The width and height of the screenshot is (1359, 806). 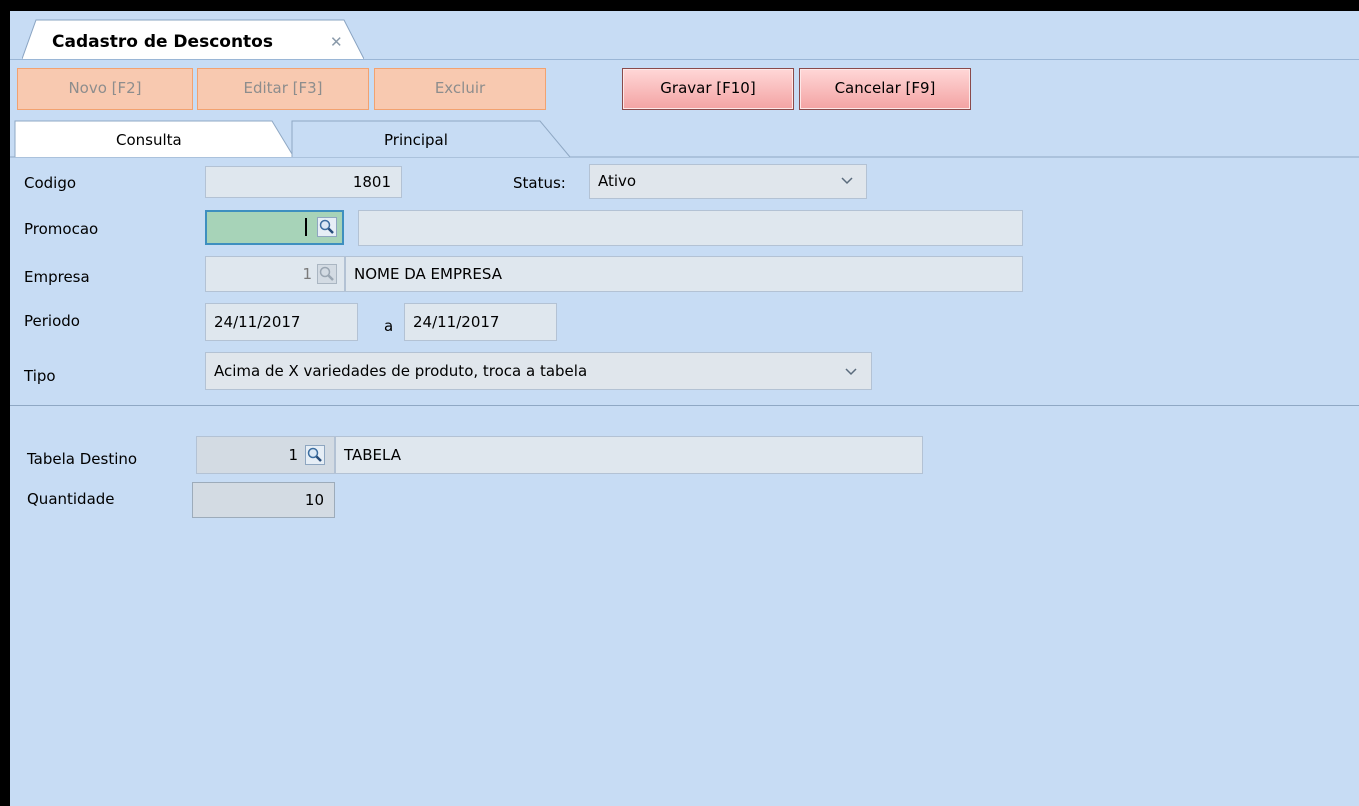 I want to click on document-tab-title: Cadastro de Descontos, so click(x=162, y=42).